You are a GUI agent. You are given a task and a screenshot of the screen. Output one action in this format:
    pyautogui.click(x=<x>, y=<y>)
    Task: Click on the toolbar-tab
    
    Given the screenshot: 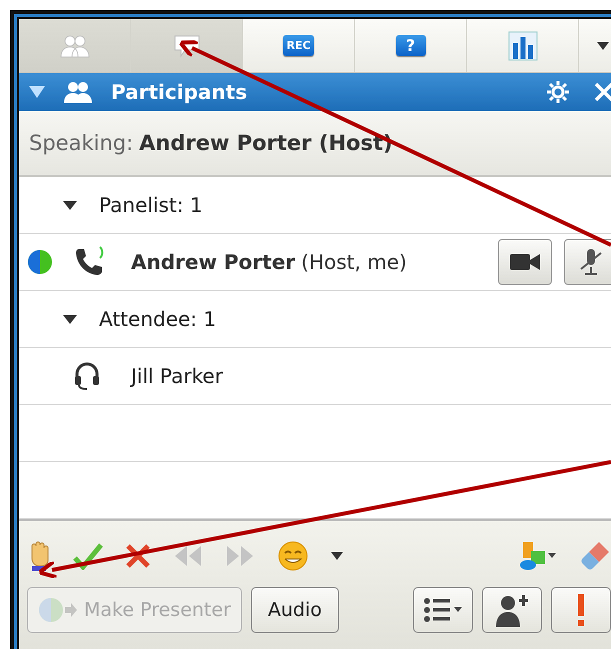 What is the action you would take?
    pyautogui.click(x=187, y=45)
    